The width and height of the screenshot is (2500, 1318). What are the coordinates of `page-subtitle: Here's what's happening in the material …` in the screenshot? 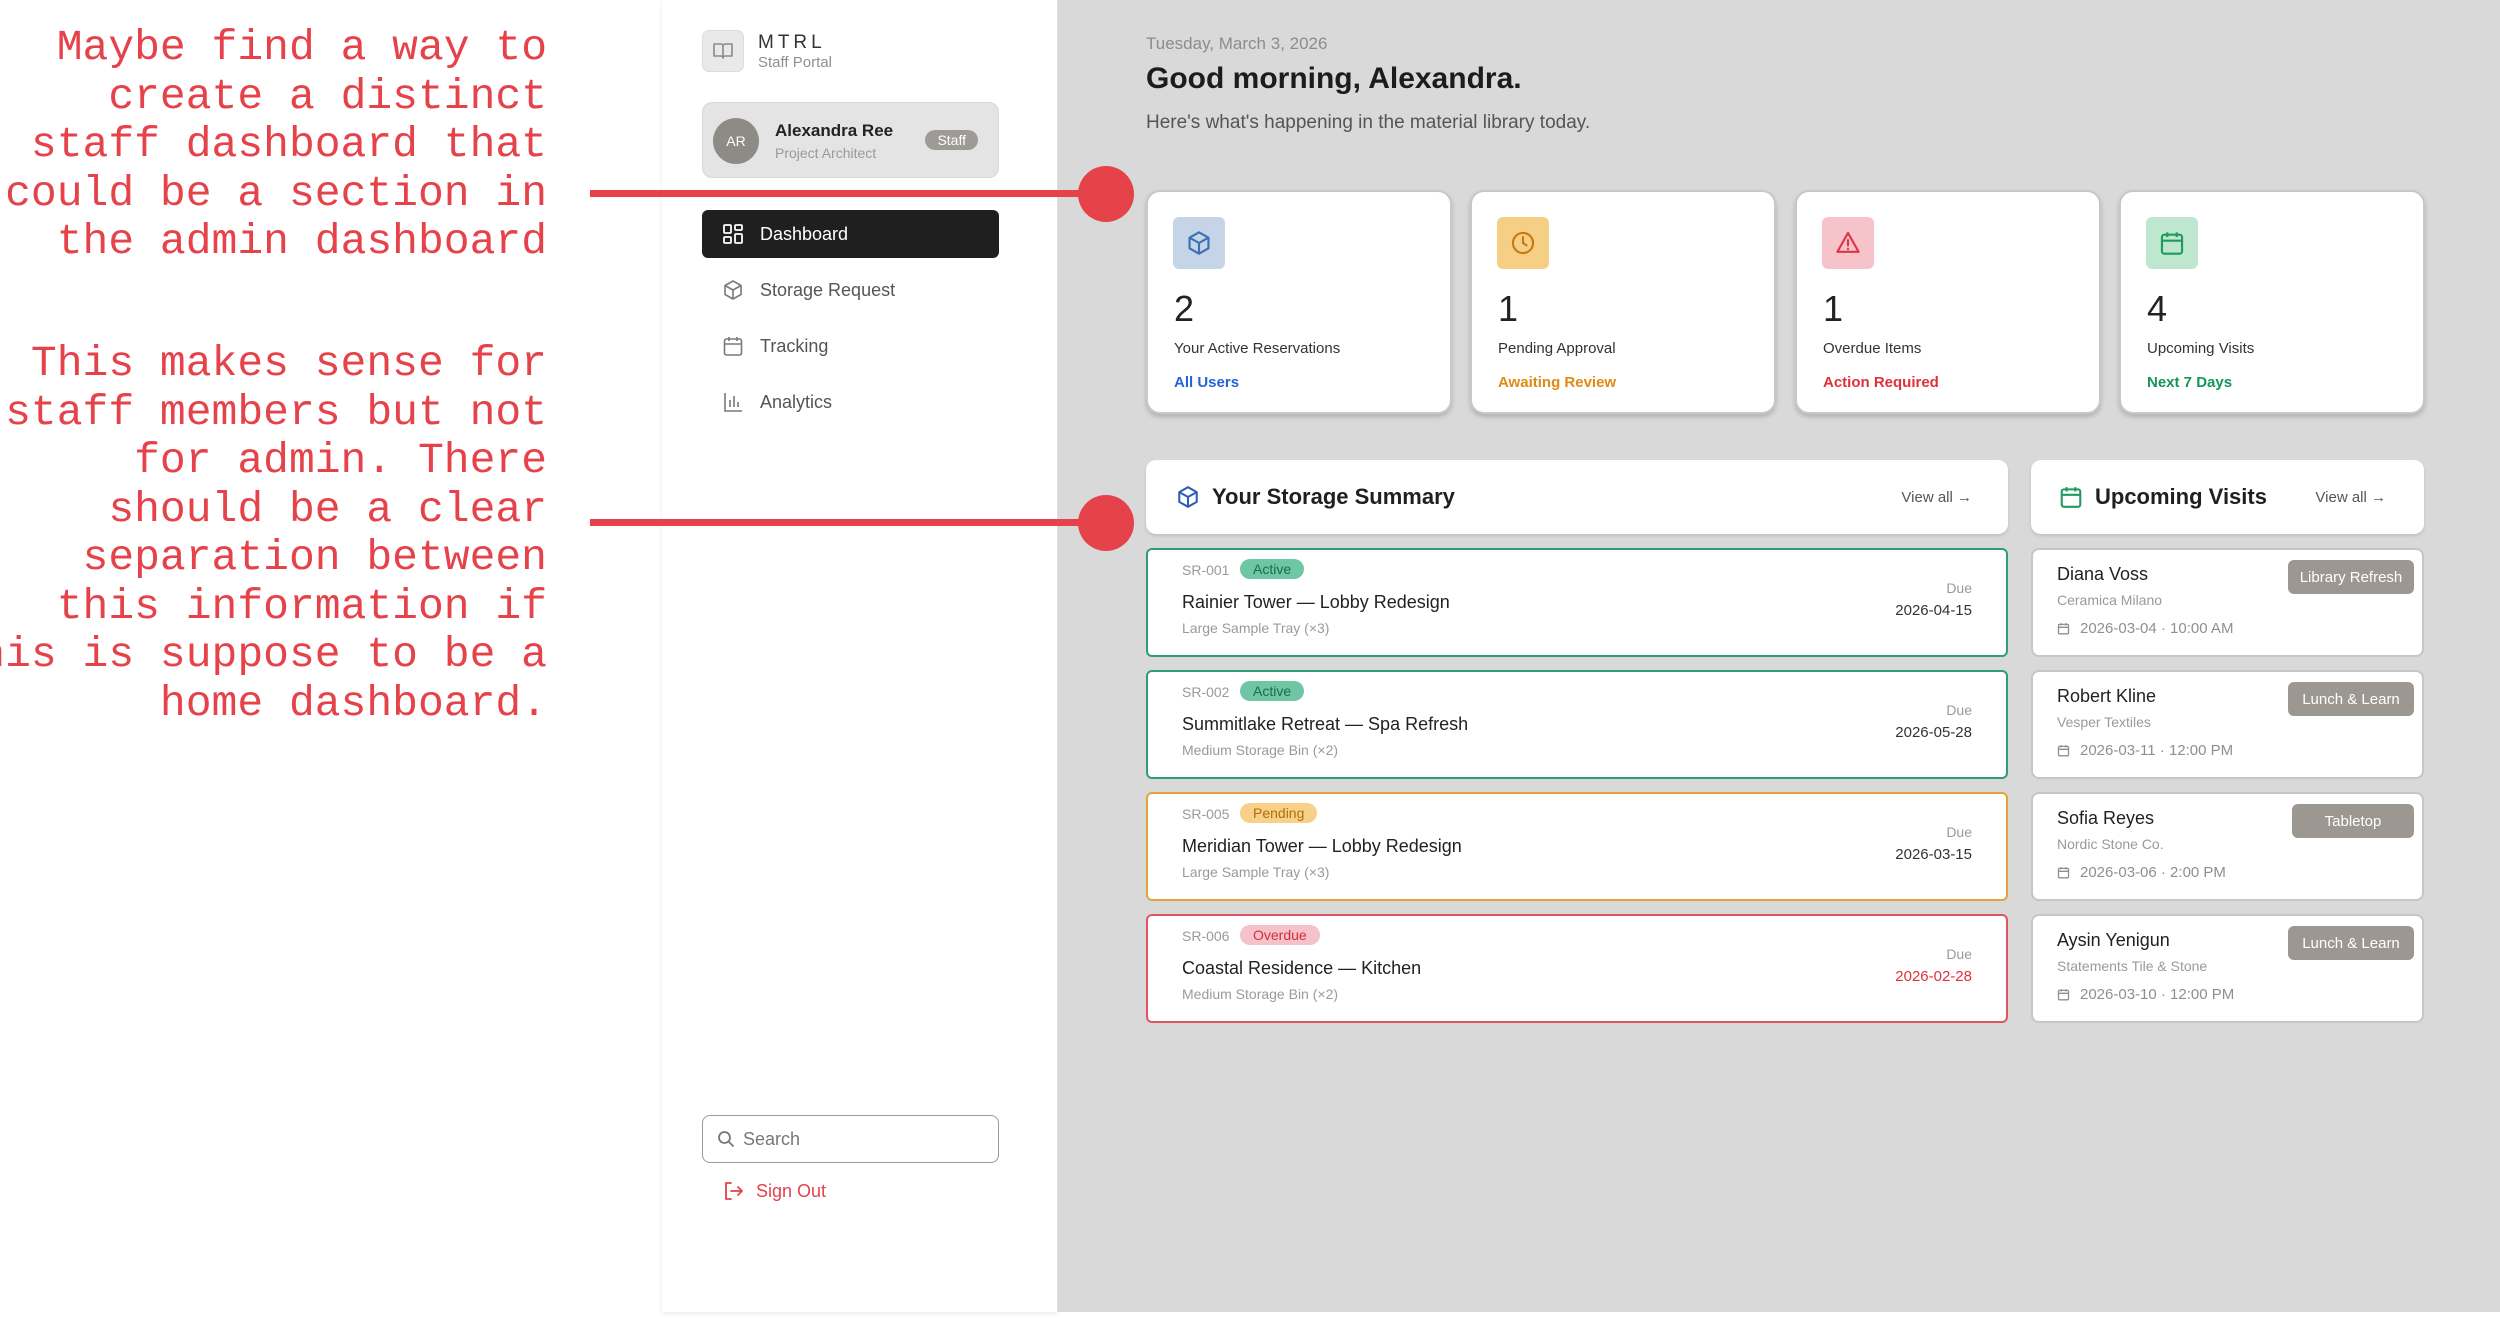 It's located at (1368, 122).